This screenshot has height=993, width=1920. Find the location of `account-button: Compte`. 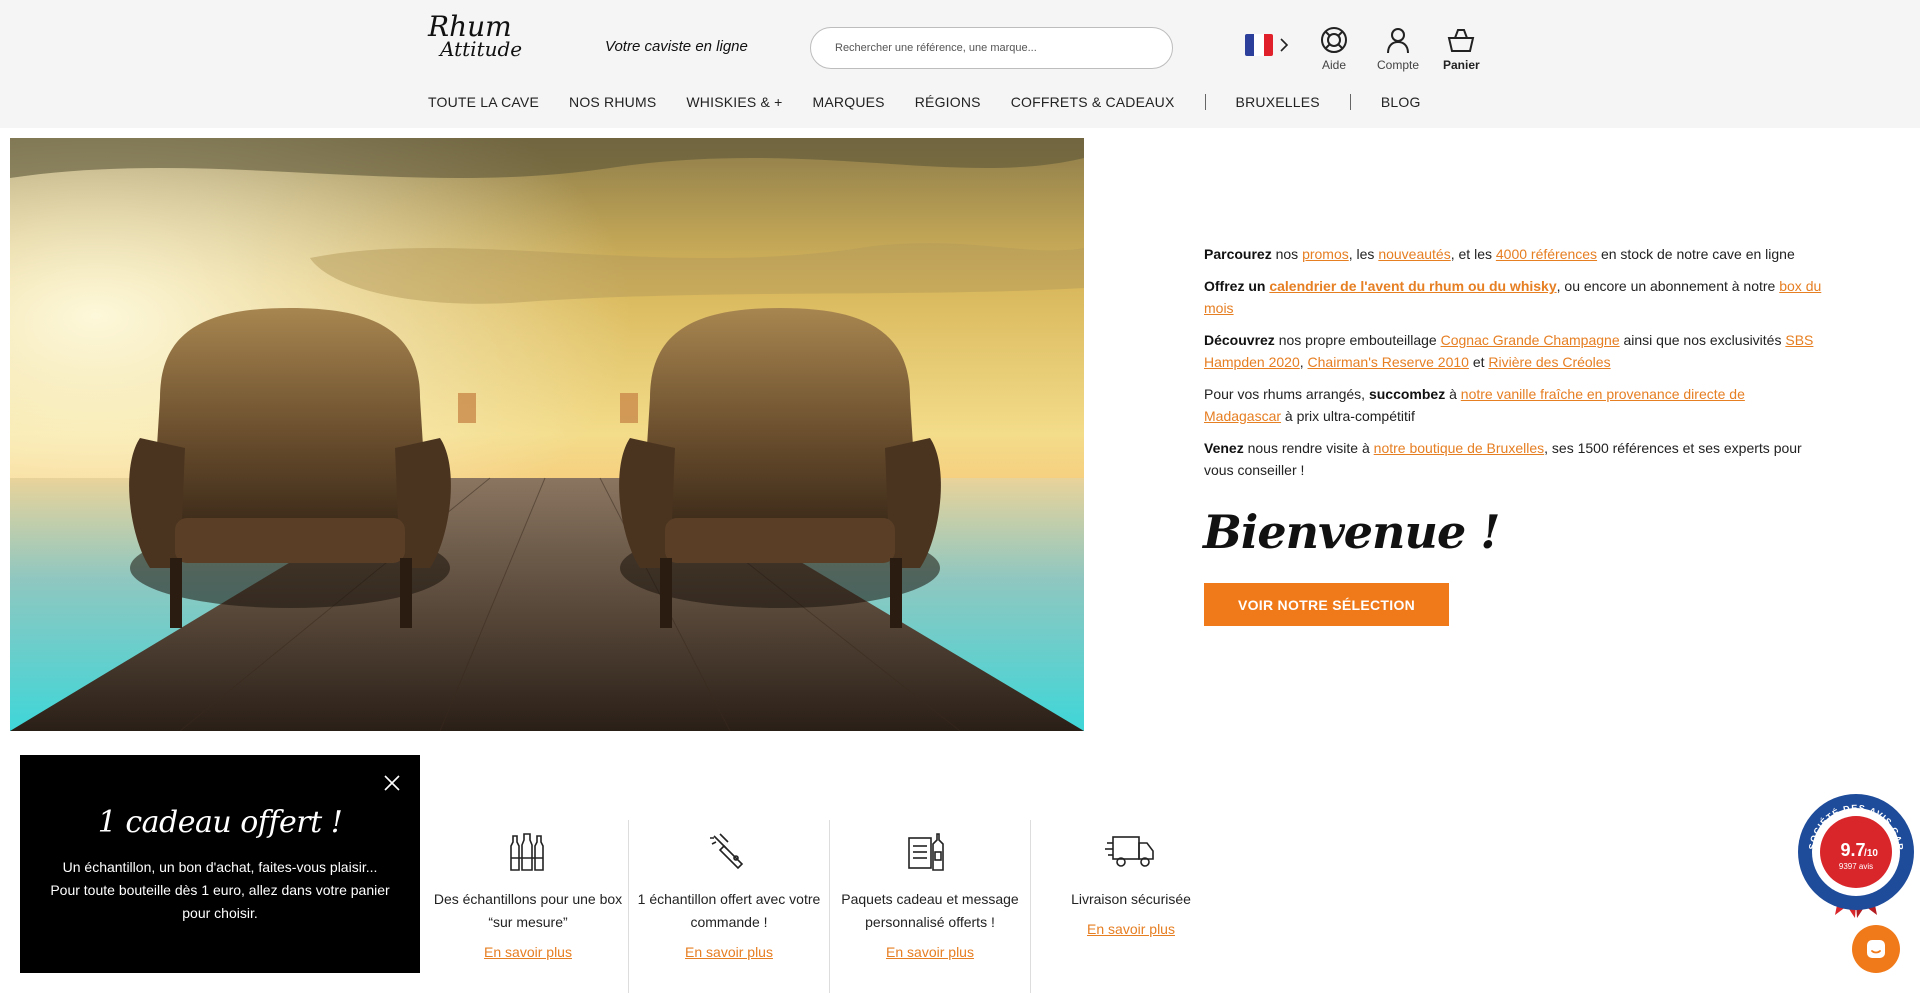

account-button: Compte is located at coordinates (1398, 49).